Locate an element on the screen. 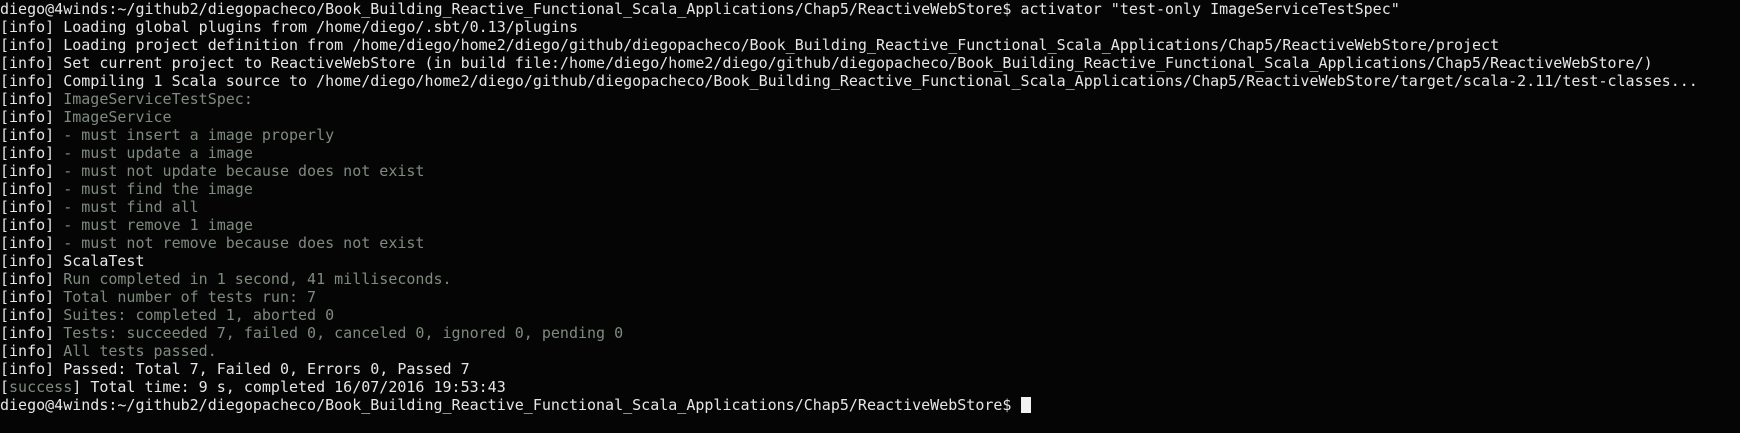  terminal-line: [info] Total number of tests run: 7 is located at coordinates (870, 297).